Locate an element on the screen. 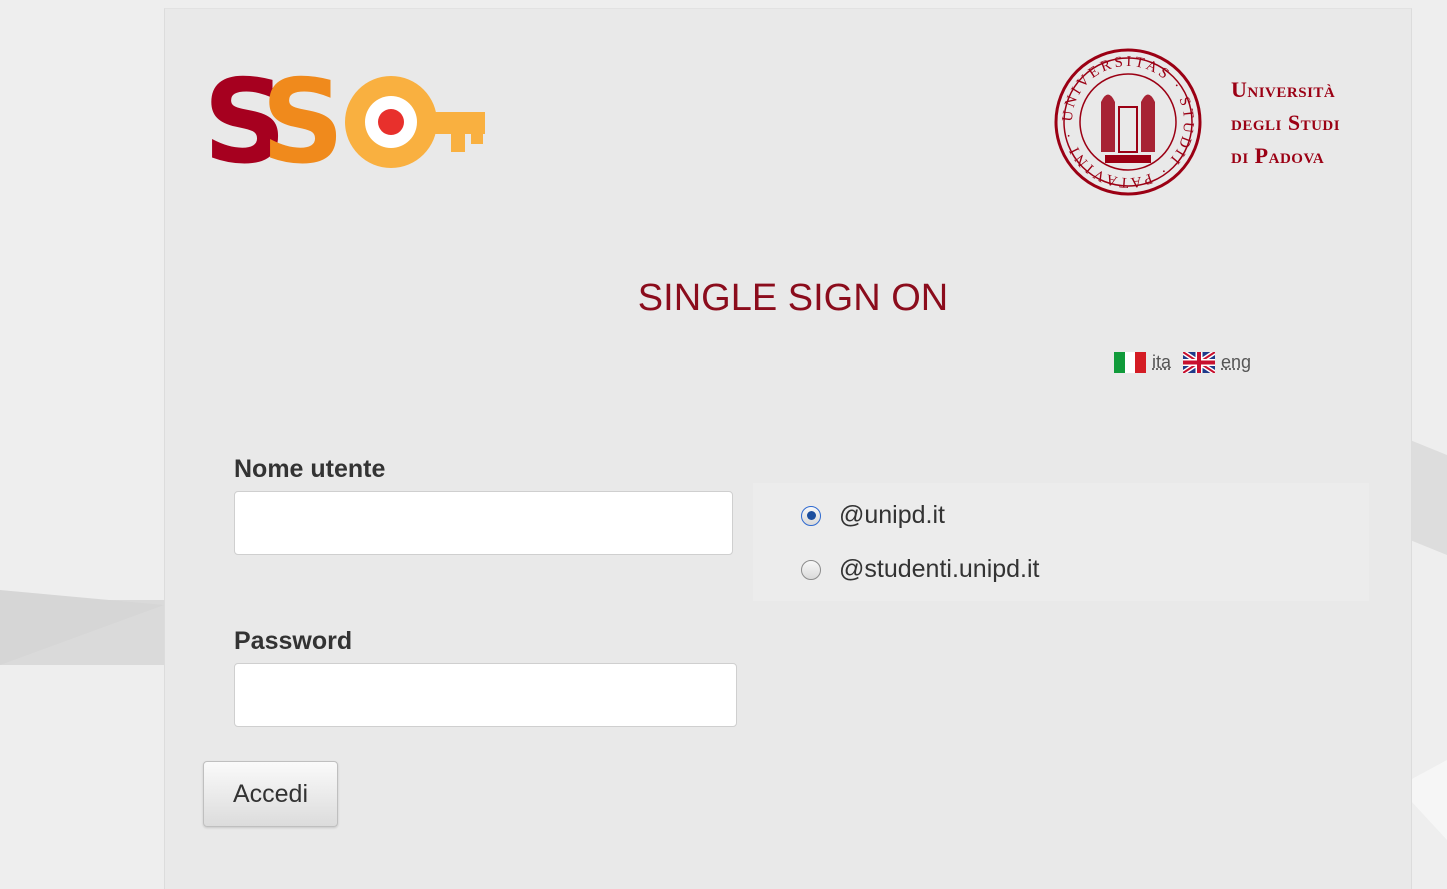 The height and width of the screenshot is (889, 1447). language-link-eng: eng is located at coordinates (1236, 362).